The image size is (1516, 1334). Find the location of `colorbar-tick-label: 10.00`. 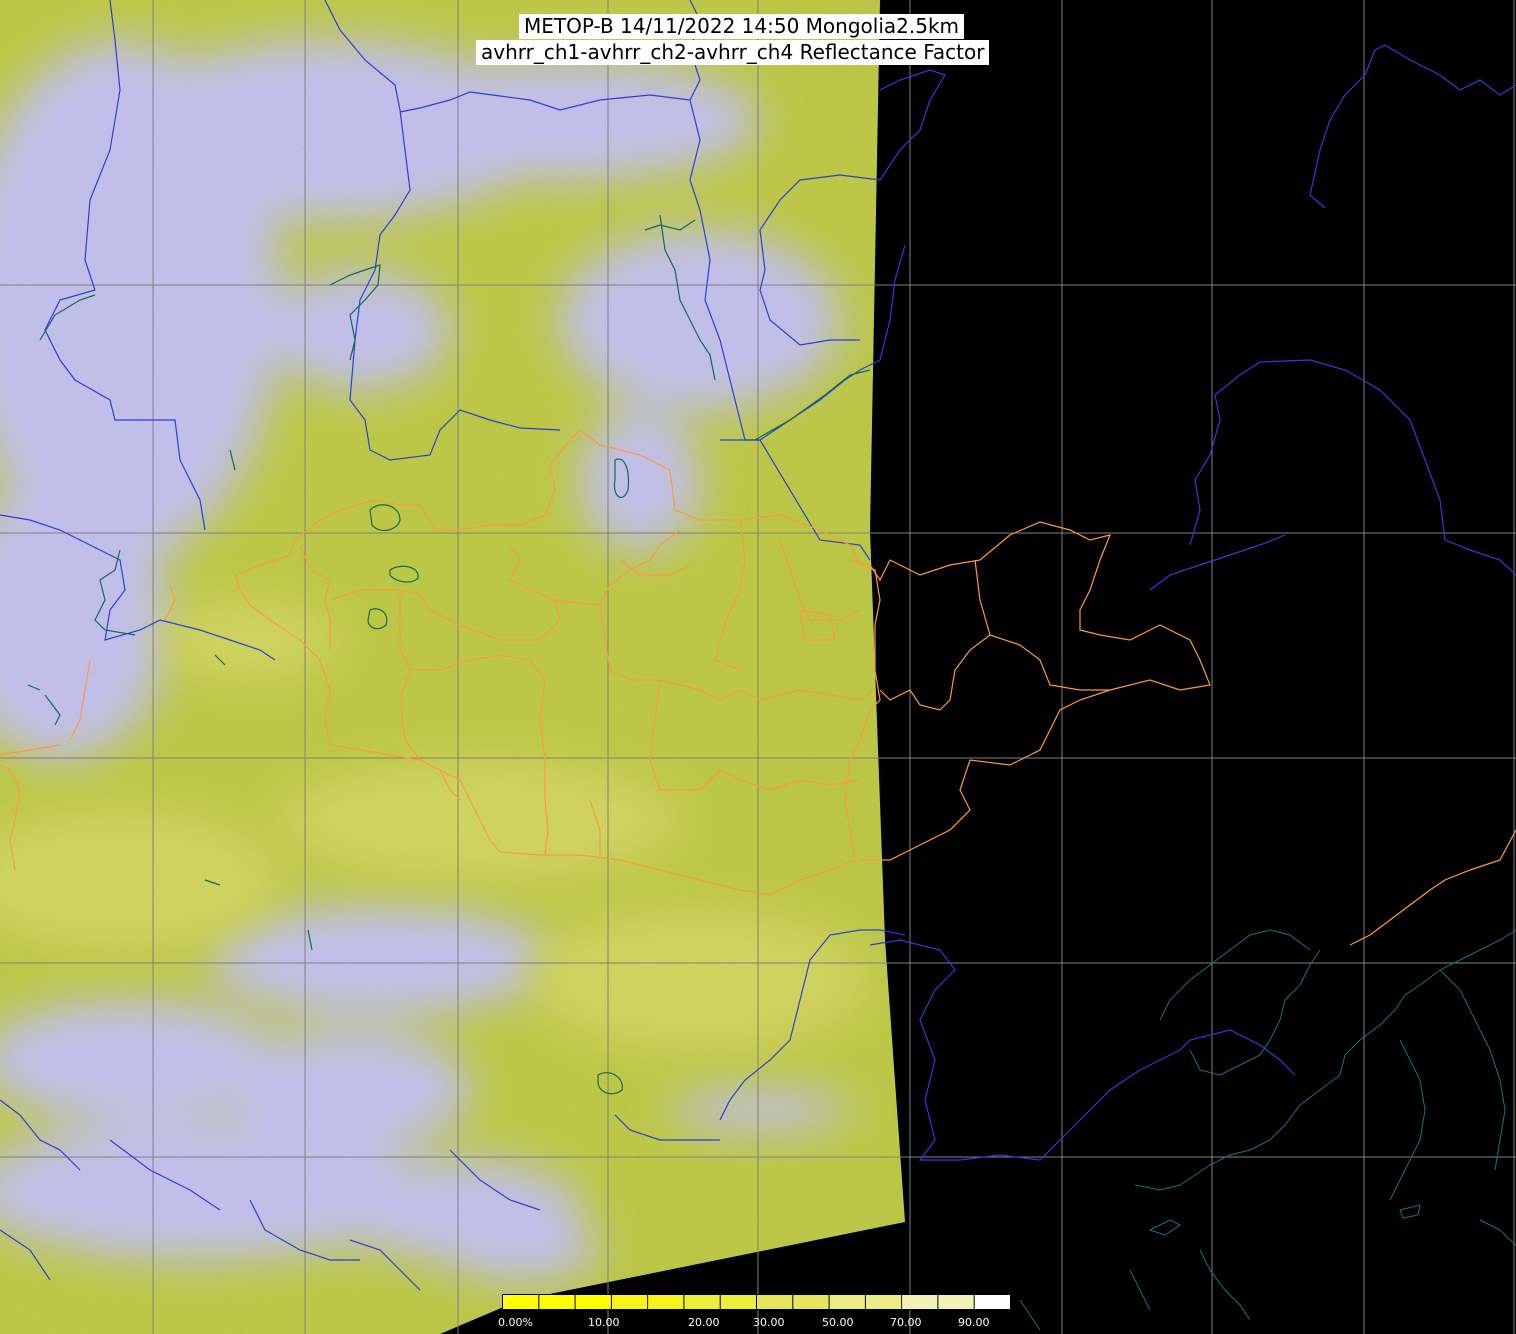

colorbar-tick-label: 10.00 is located at coordinates (604, 1322).